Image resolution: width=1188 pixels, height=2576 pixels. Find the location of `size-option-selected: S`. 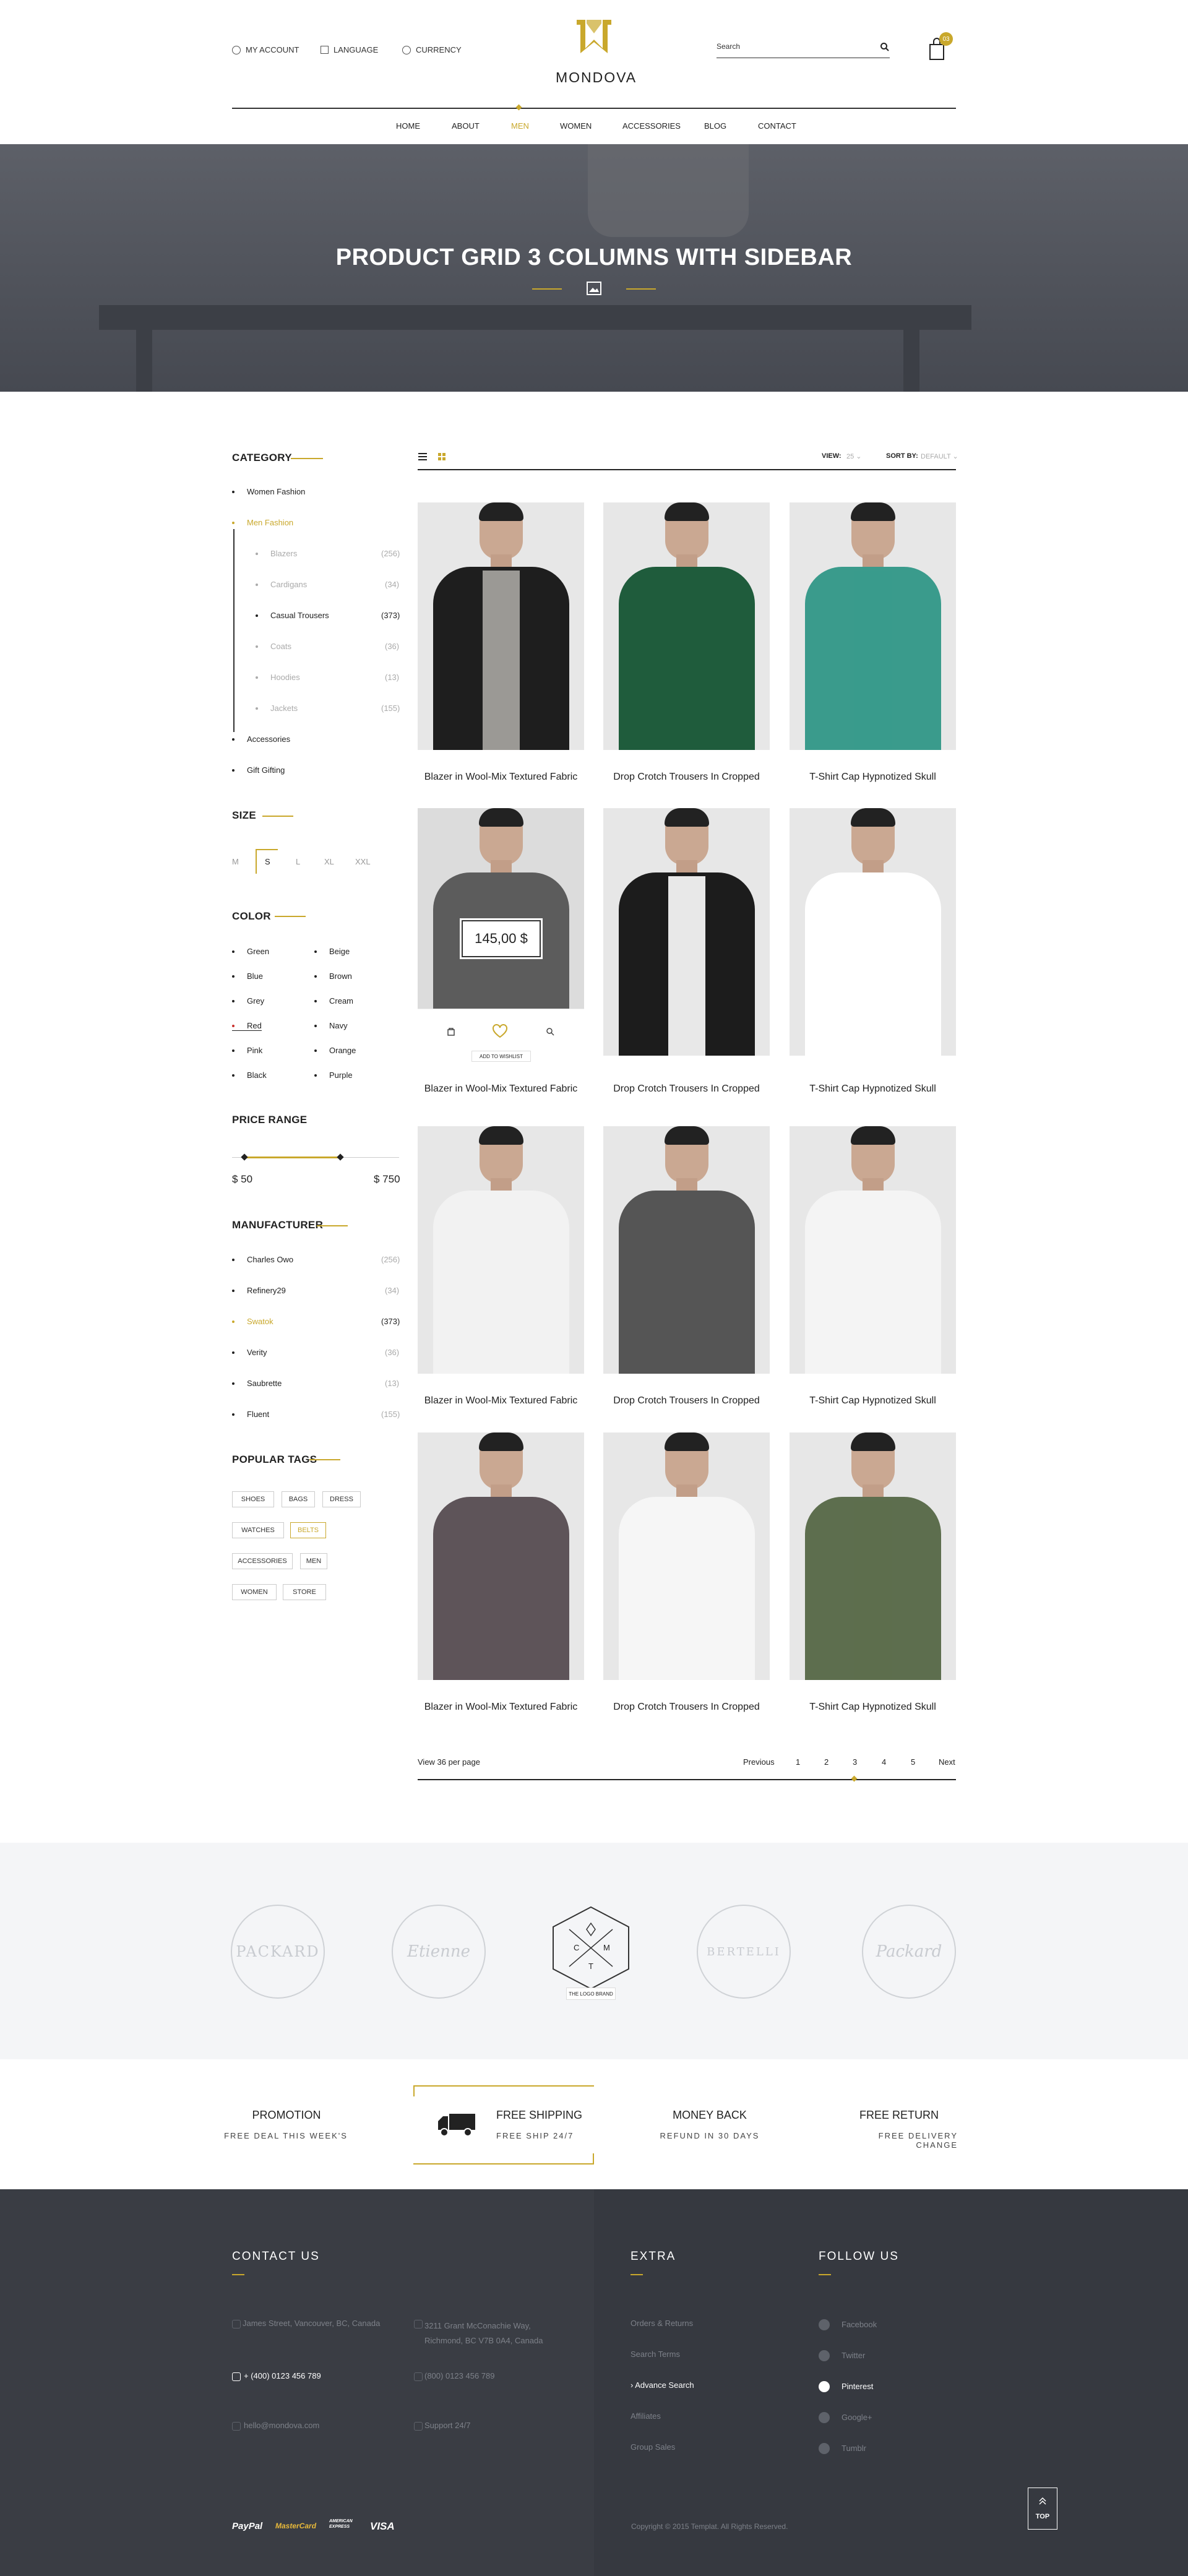

size-option-selected: S is located at coordinates (267, 861).